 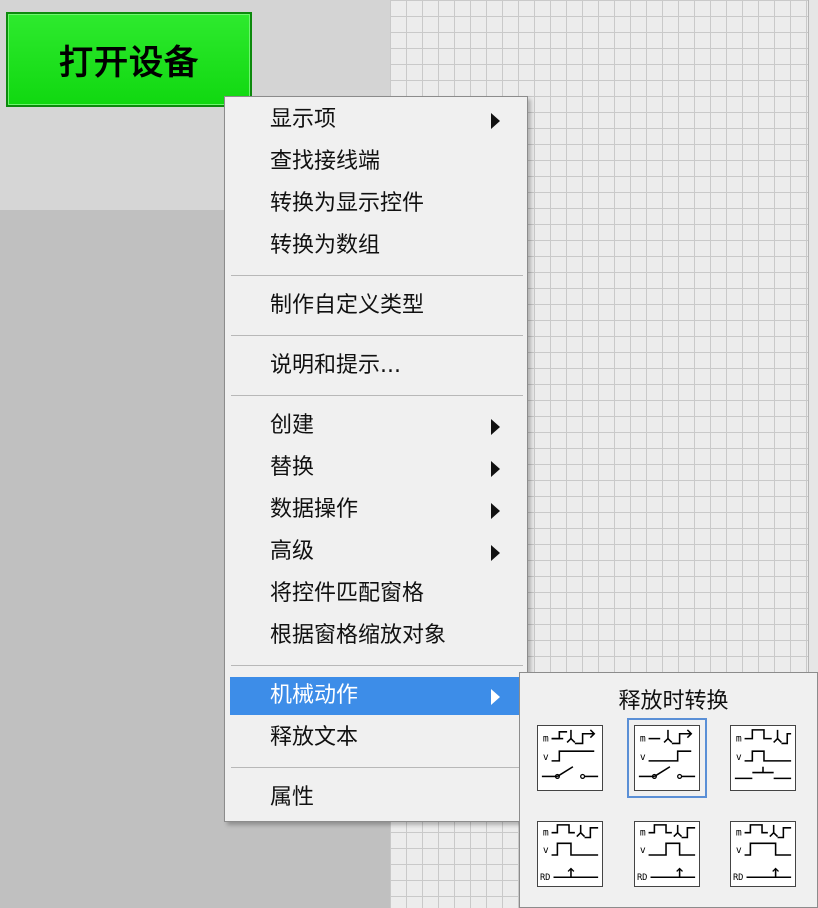 I want to click on open-device-button: 打开设备, so click(x=129, y=59).